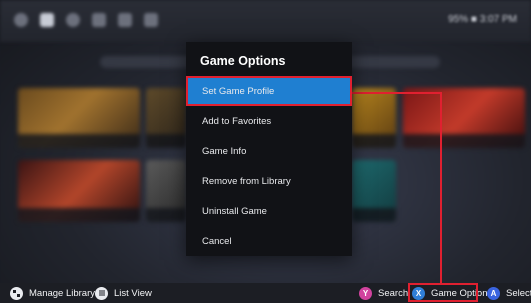 Image resolution: width=531 pixels, height=303 pixels. What do you see at coordinates (269, 181) in the screenshot?
I see `menu-item-remove-from-library: Remove from Library` at bounding box center [269, 181].